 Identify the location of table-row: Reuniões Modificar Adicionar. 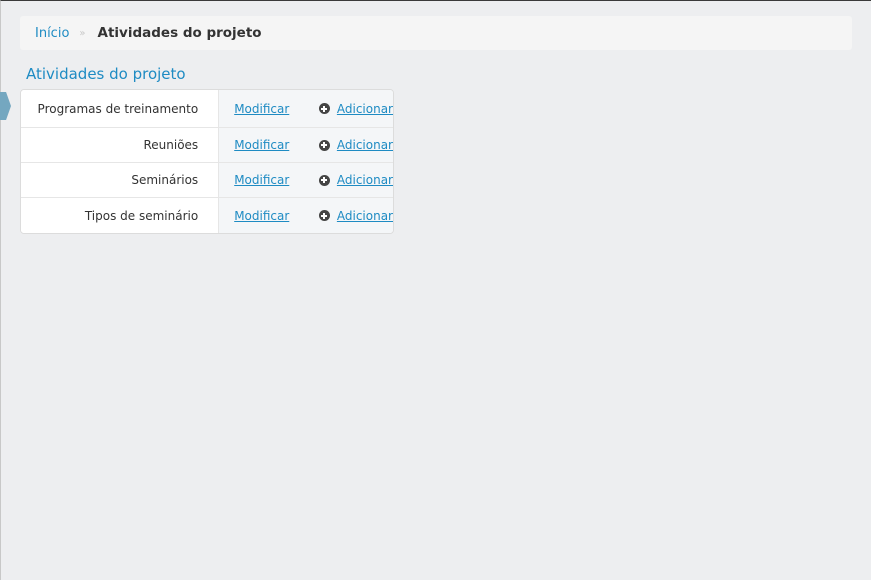
(207, 144).